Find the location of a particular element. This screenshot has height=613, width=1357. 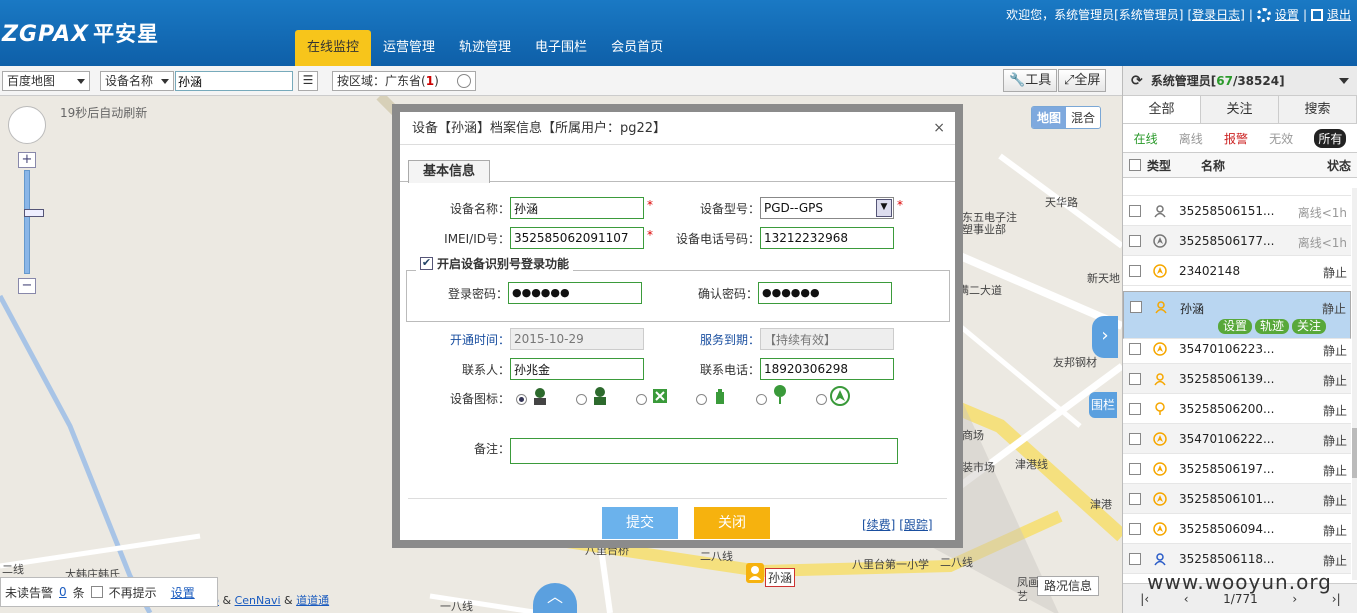

tab-search: 搜索 is located at coordinates (1318, 109).